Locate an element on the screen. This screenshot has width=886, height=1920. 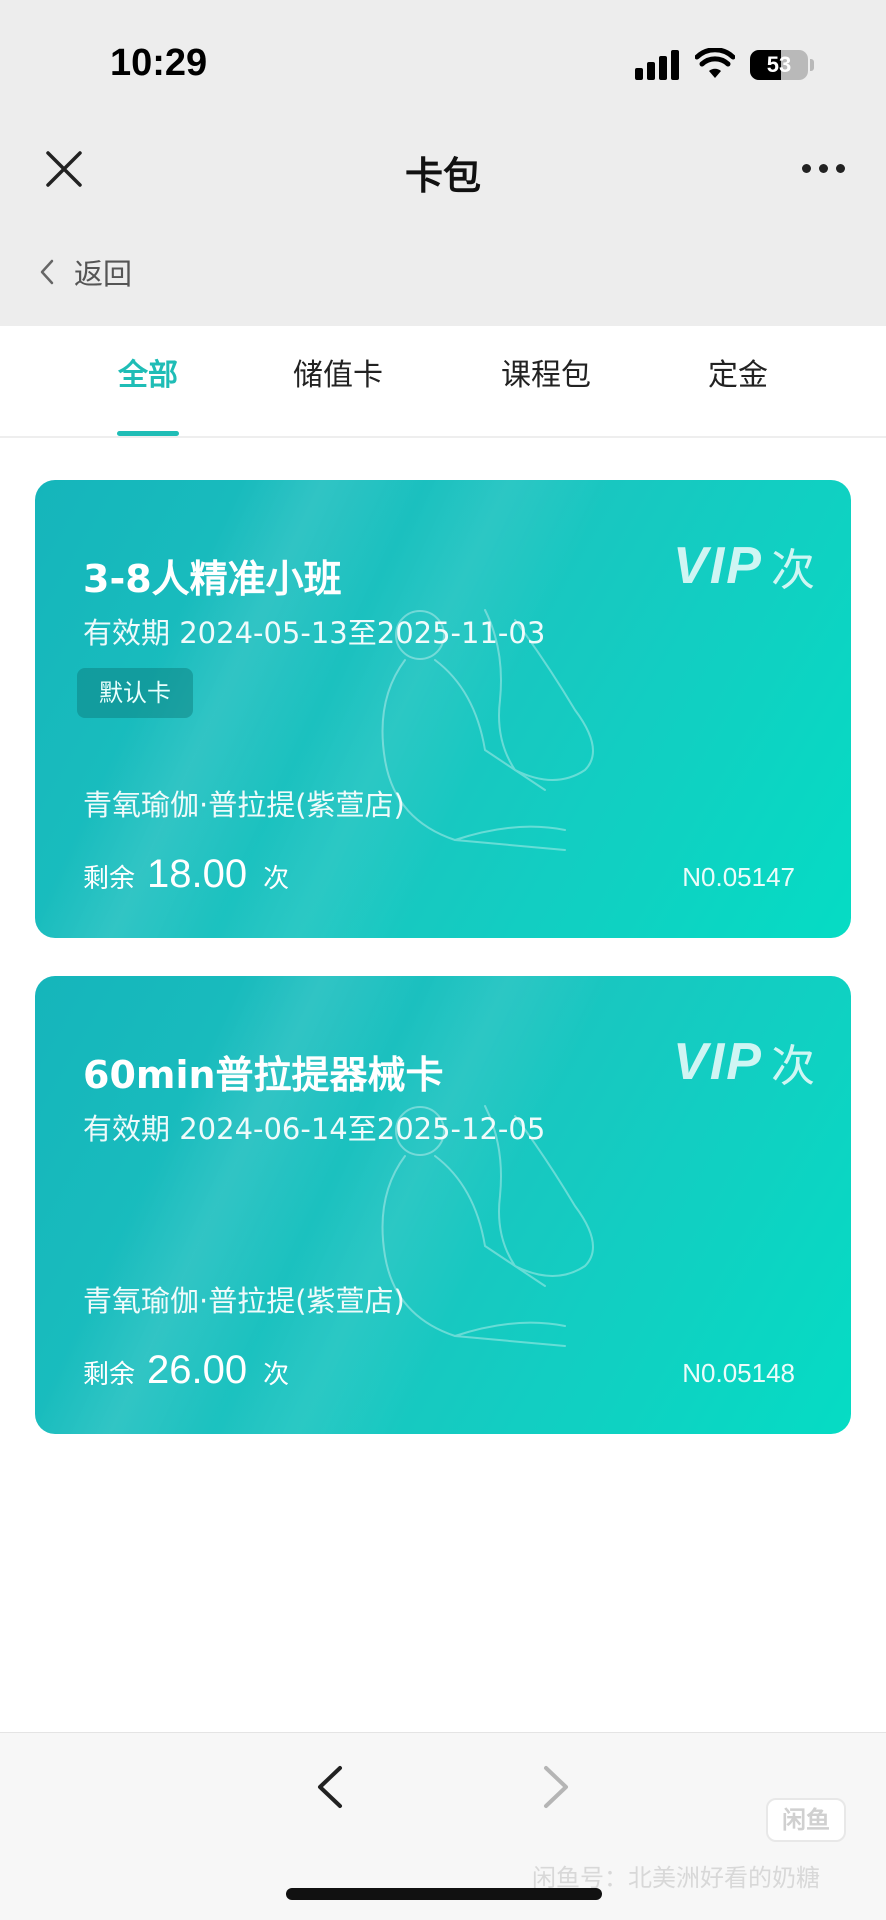
remain-value: 26.00 is located at coordinates (197, 1370).